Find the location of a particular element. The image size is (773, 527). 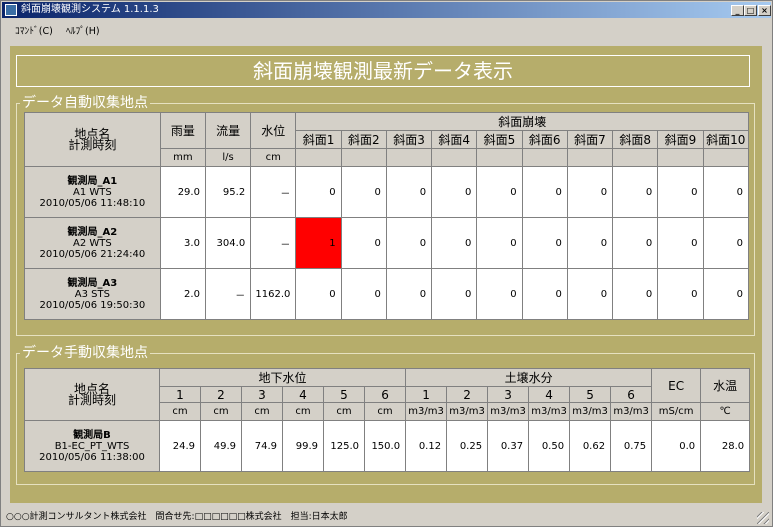

flow-header: 流量 is located at coordinates (228, 130).